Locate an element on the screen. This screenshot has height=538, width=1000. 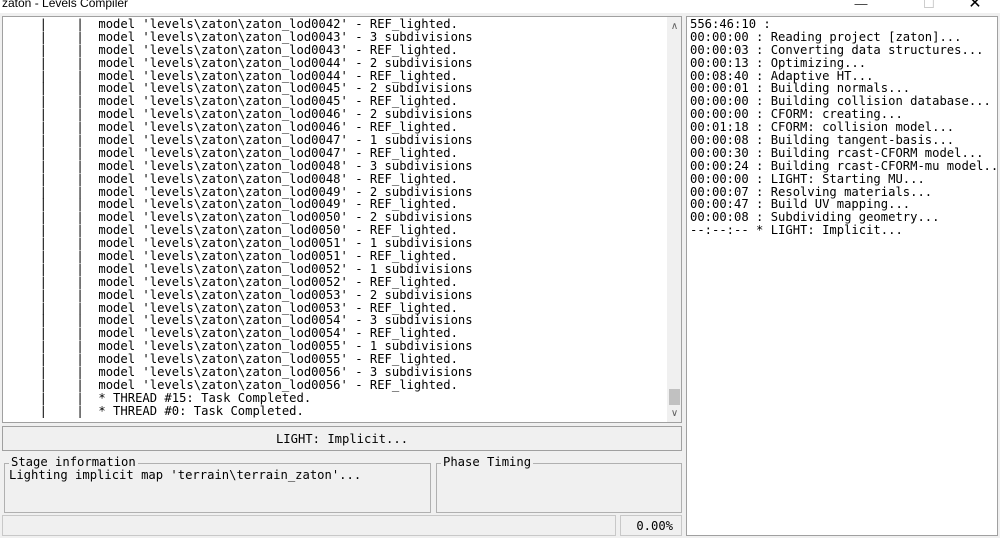
phase-log-line: 556:46:10 : is located at coordinates (730, 24).